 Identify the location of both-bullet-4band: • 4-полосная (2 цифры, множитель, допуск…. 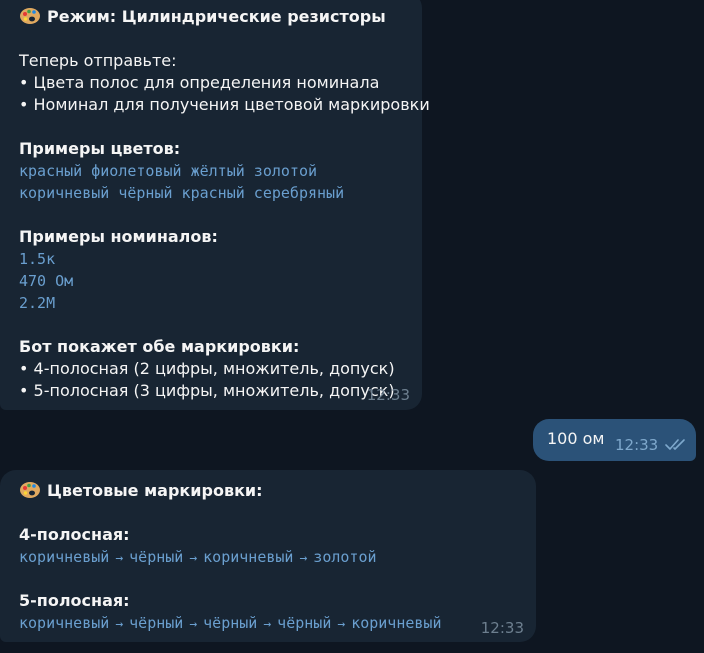
(207, 368).